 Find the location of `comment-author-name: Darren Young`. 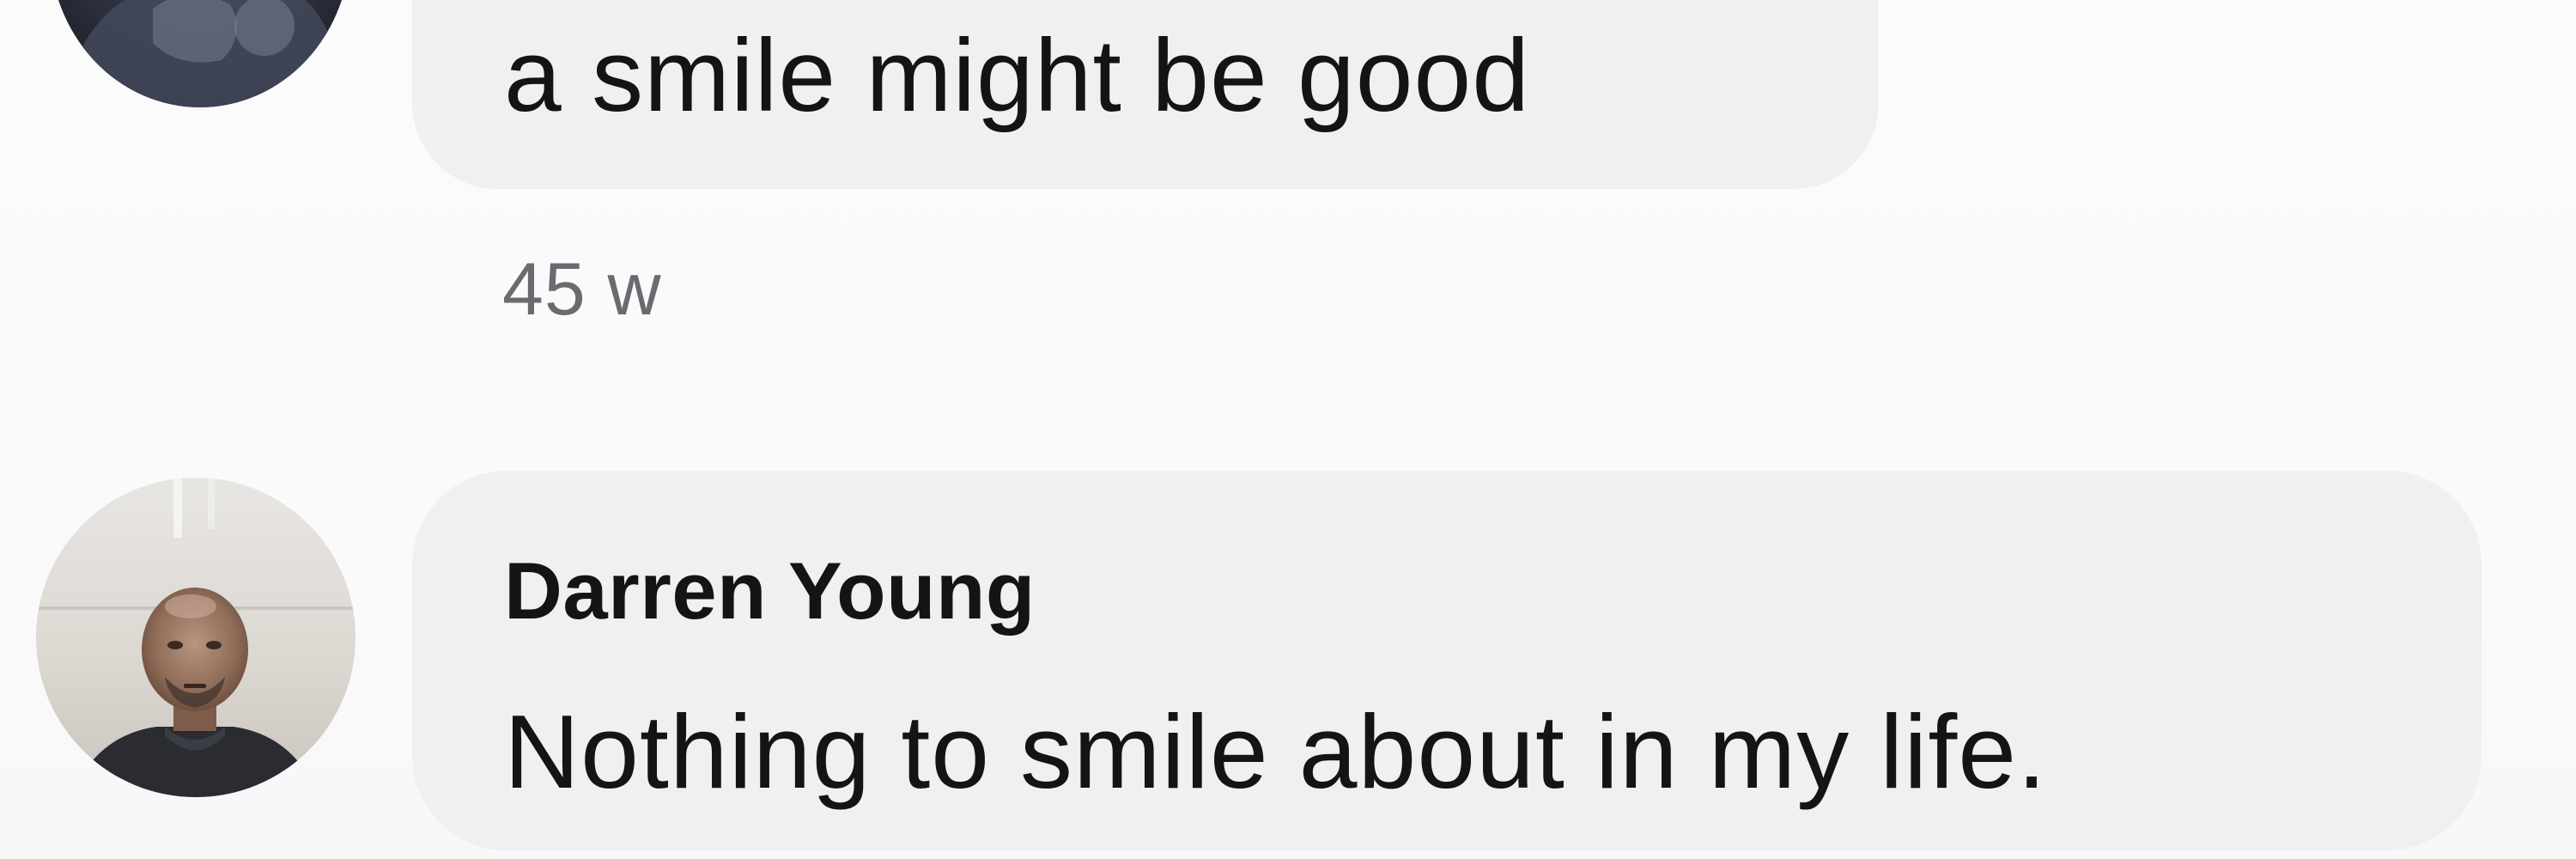

comment-author-name: Darren Young is located at coordinates (770, 591).